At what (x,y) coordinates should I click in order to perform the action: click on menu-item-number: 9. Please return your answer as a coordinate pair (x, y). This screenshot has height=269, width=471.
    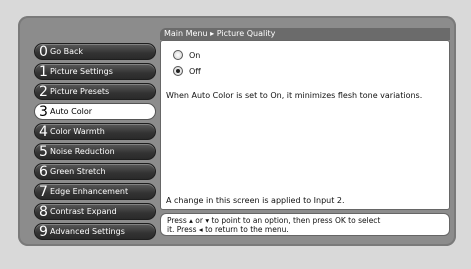
    Looking at the image, I should click on (43, 231).